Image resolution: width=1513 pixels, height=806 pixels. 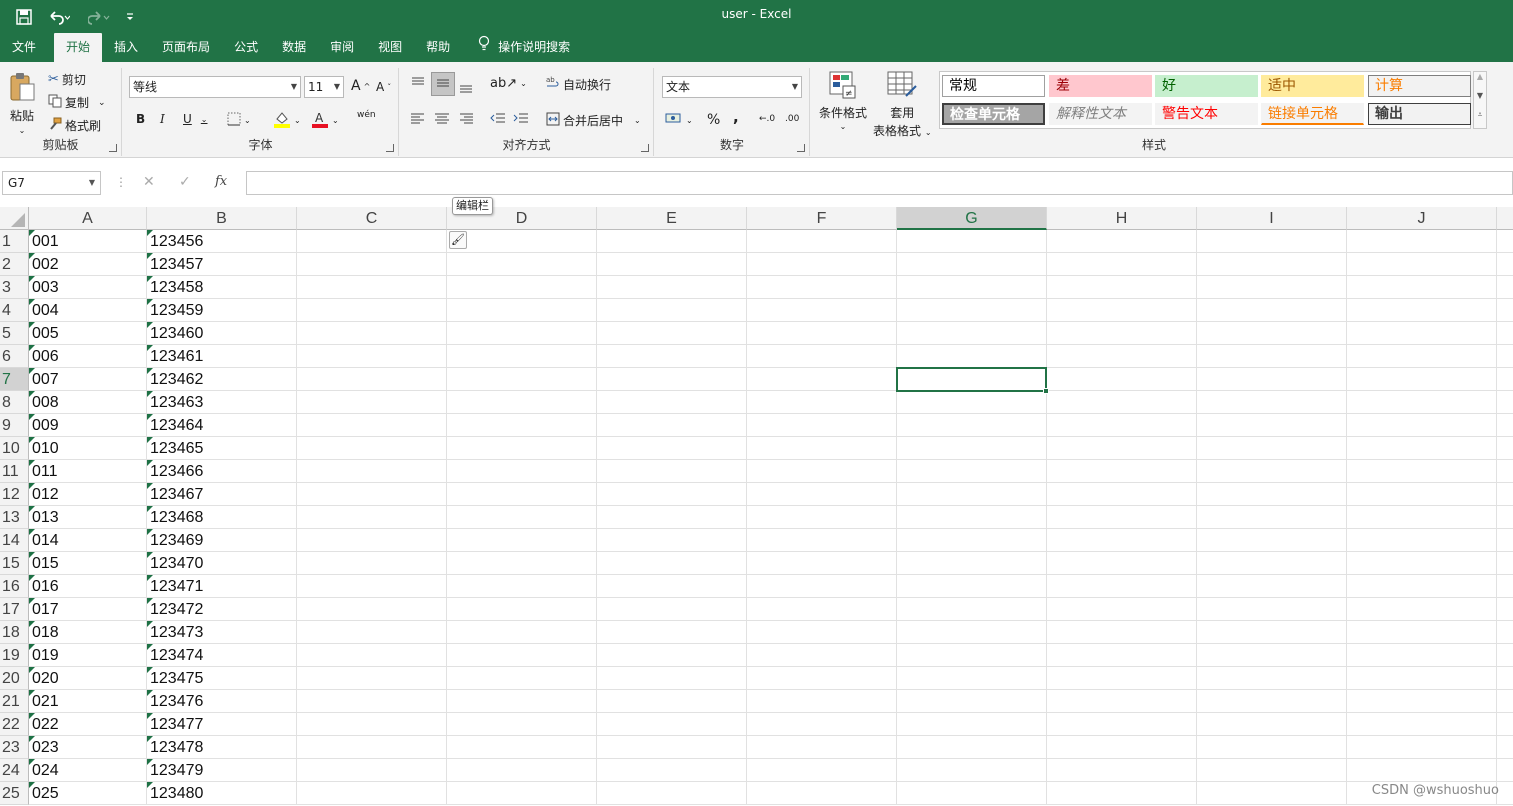 I want to click on cell: 003, so click(x=88, y=287).